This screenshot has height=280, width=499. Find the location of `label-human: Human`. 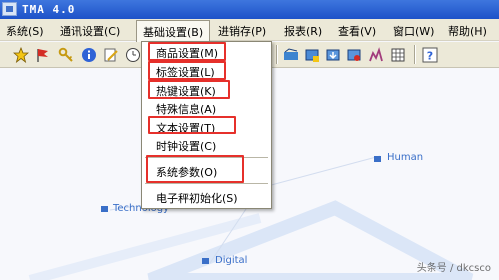

label-human: Human is located at coordinates (405, 157).